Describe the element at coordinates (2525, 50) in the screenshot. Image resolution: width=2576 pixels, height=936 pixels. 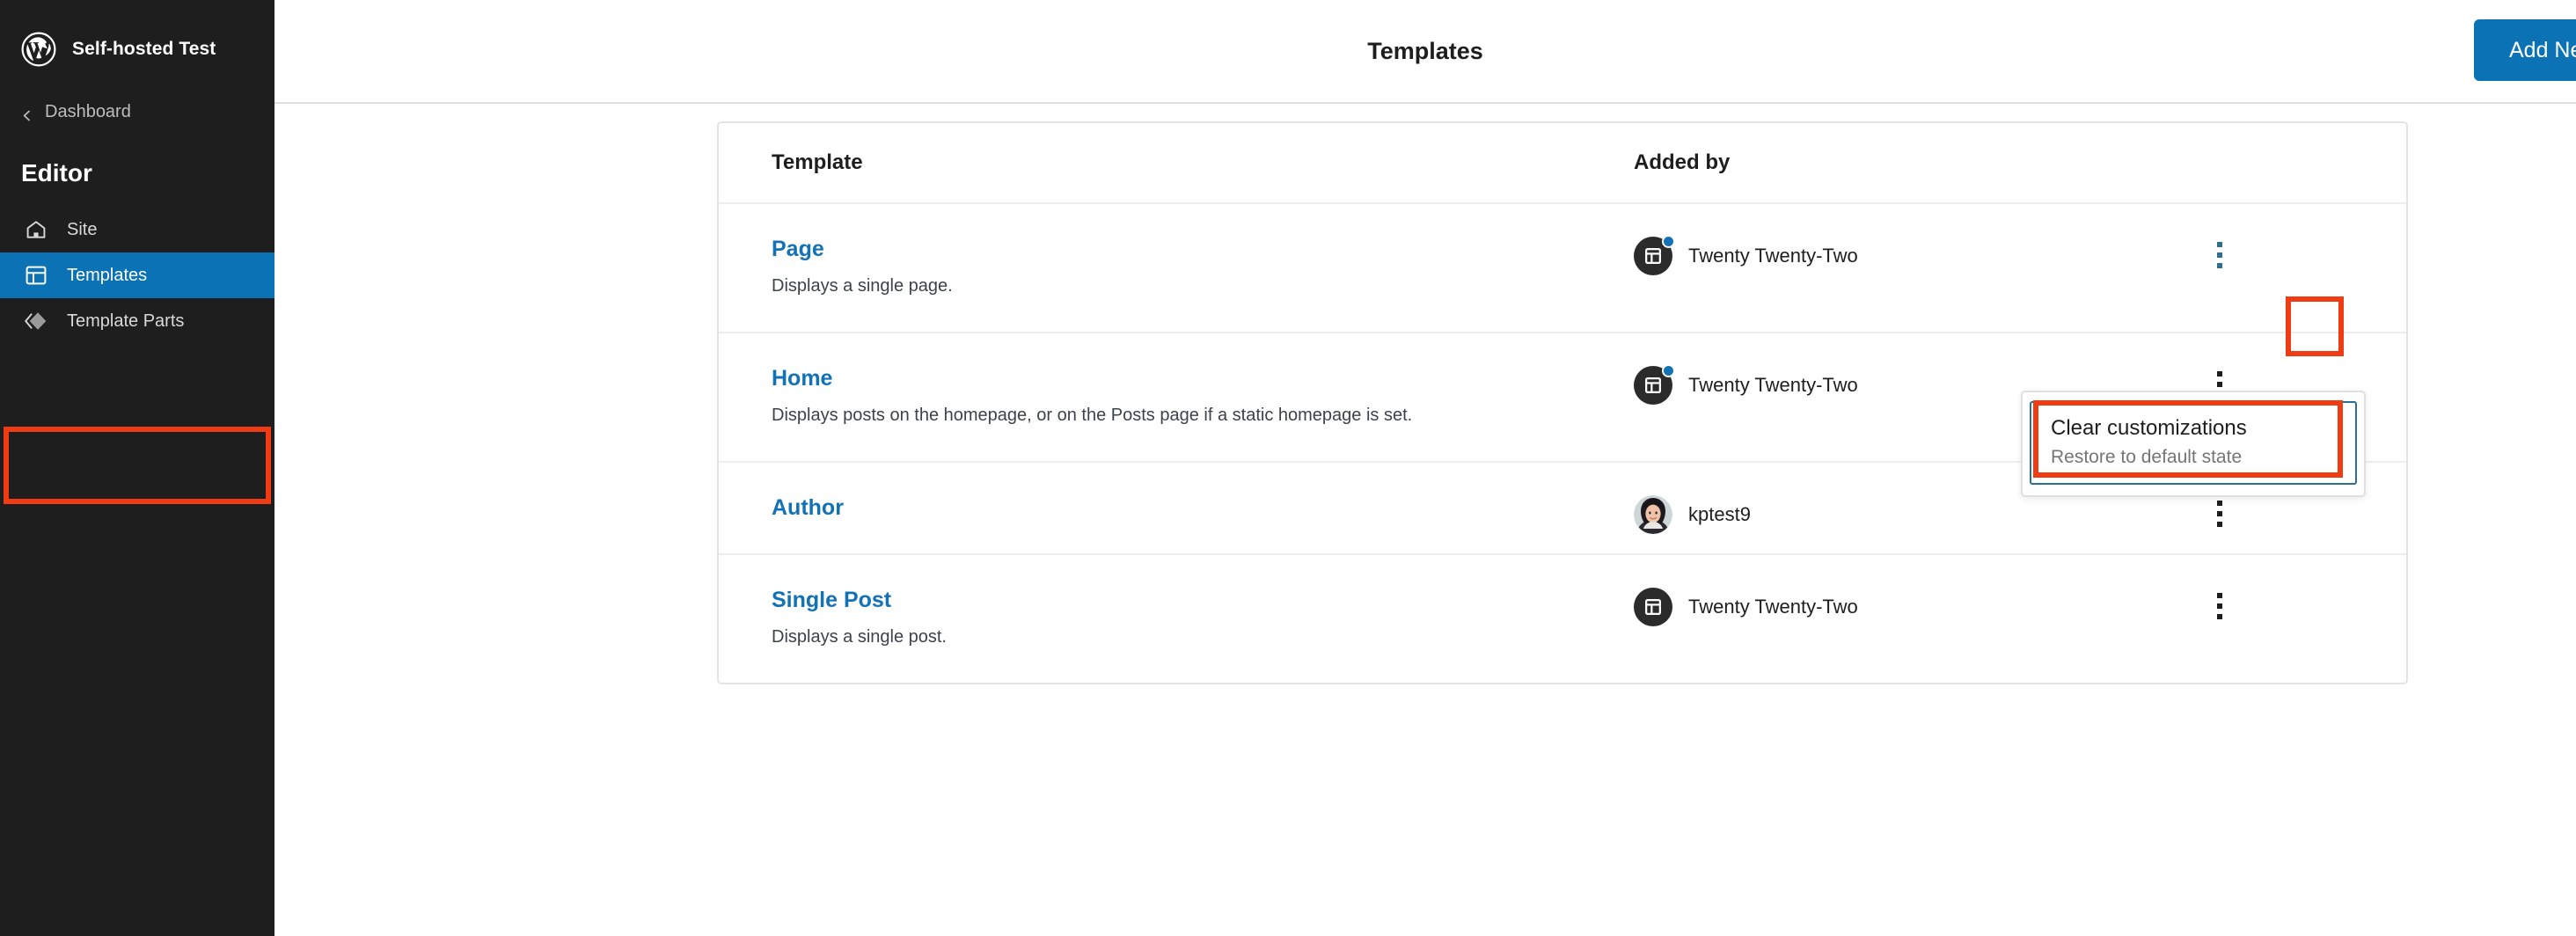
I see `add-new-button: Add New` at that location.